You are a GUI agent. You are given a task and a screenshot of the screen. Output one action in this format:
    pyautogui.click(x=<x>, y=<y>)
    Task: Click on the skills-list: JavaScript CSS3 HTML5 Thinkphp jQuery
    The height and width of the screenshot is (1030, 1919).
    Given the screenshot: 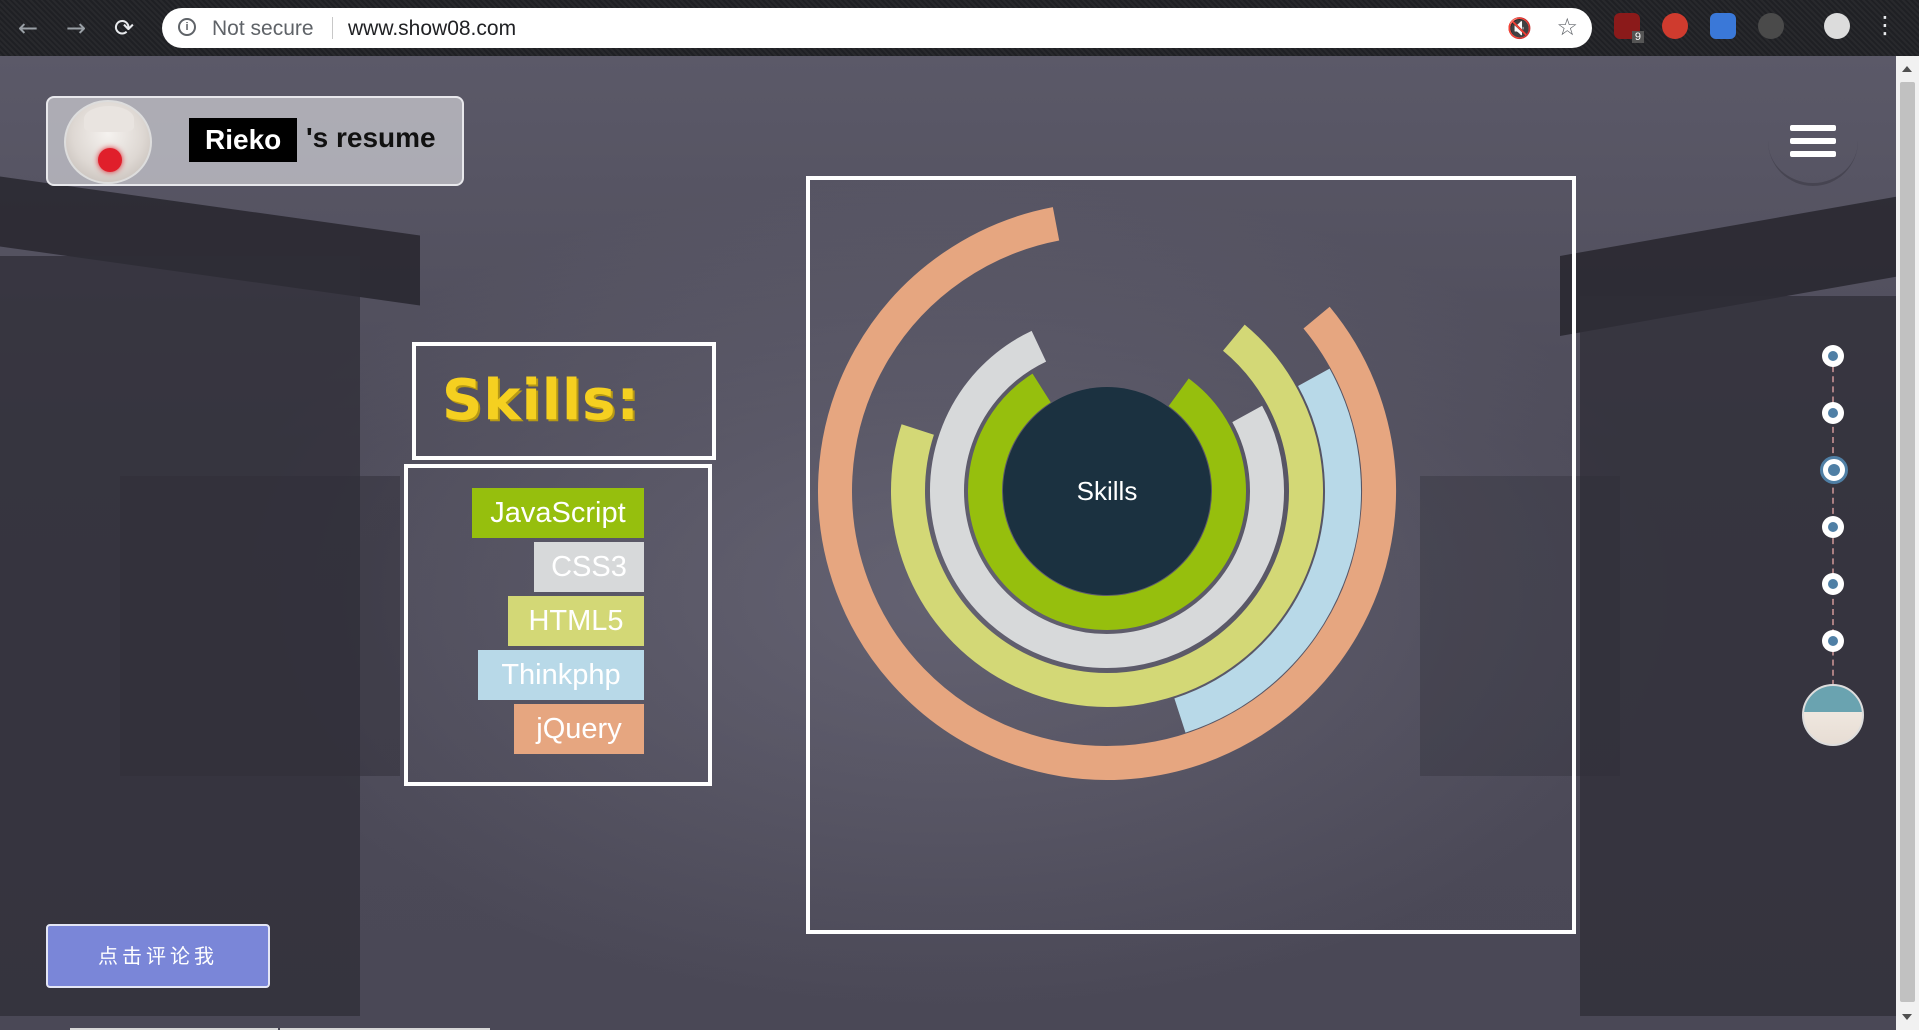 What is the action you would take?
    pyautogui.click(x=558, y=625)
    